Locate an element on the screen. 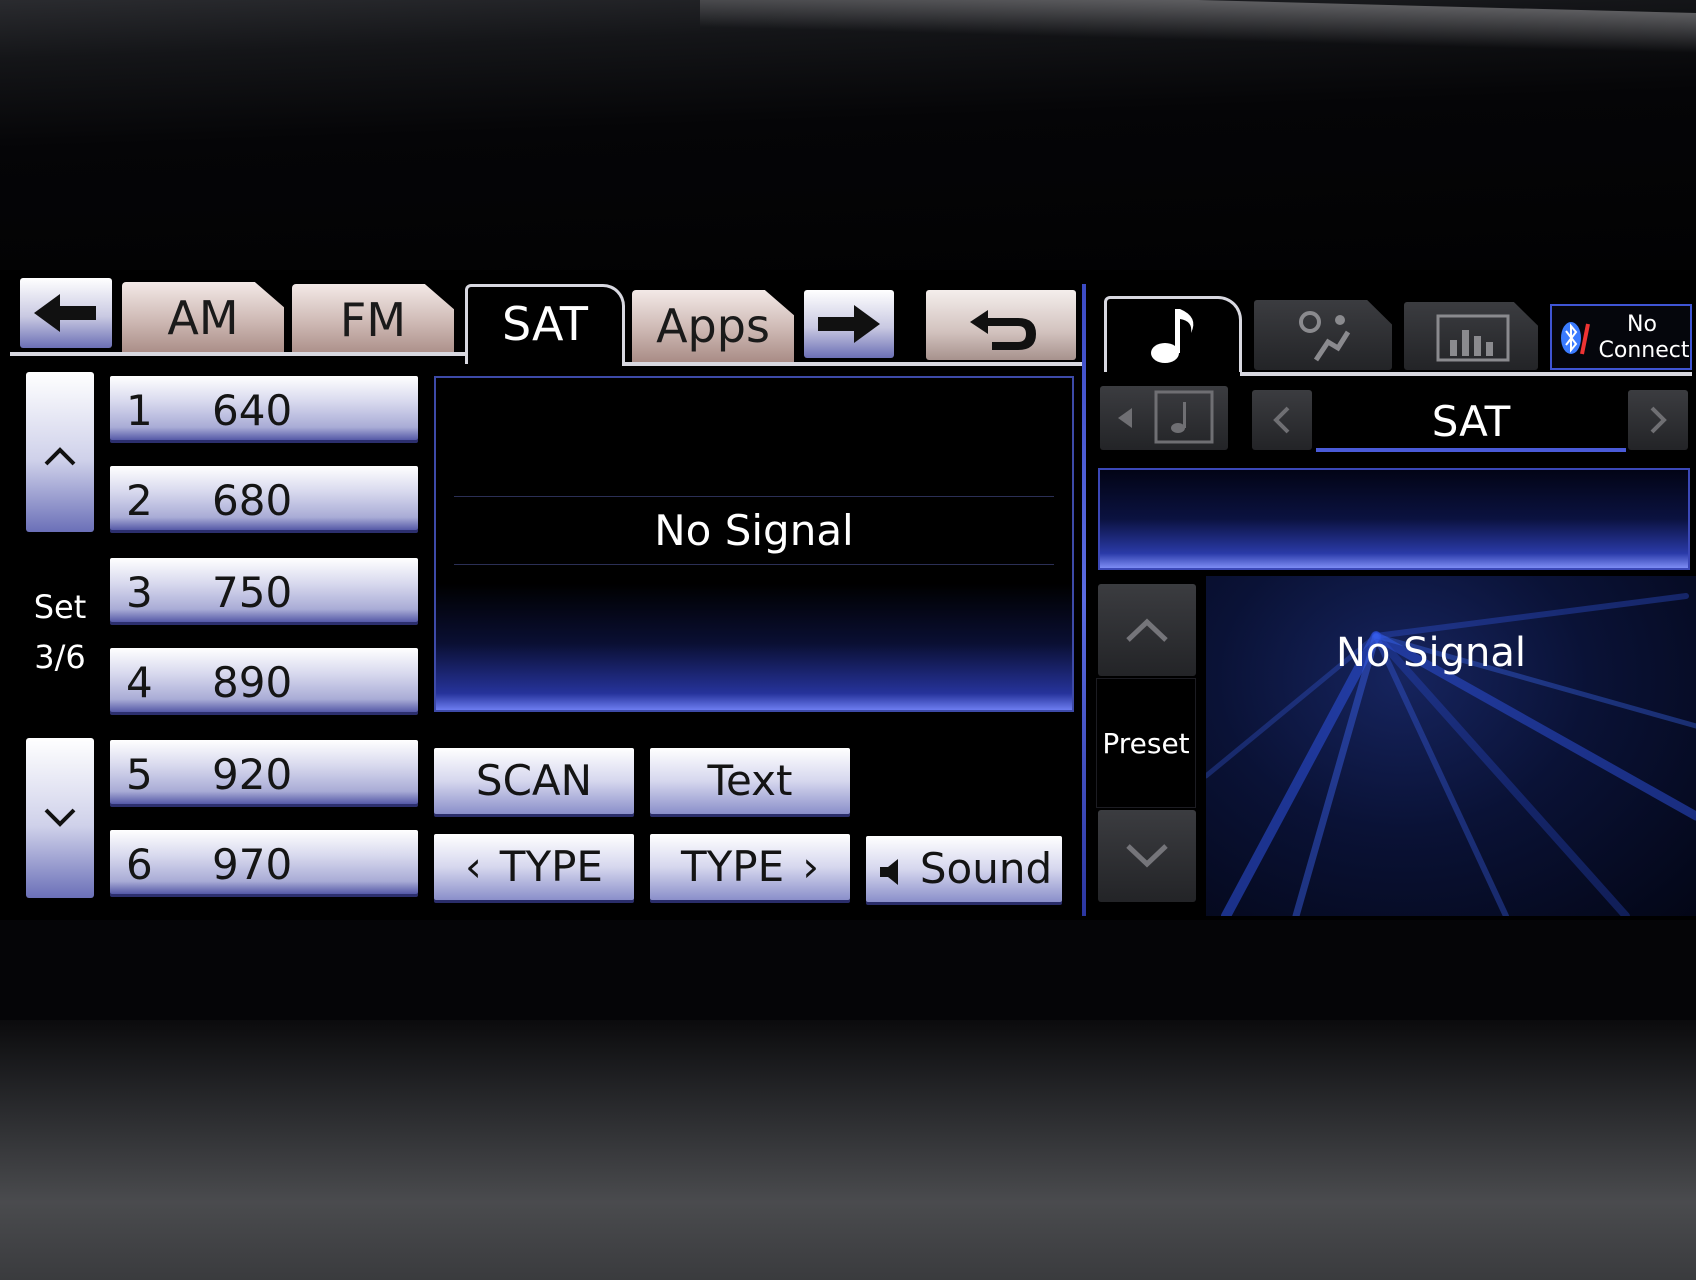 Image resolution: width=1696 pixels, height=1280 pixels. tab-energy is located at coordinates (1471, 336).